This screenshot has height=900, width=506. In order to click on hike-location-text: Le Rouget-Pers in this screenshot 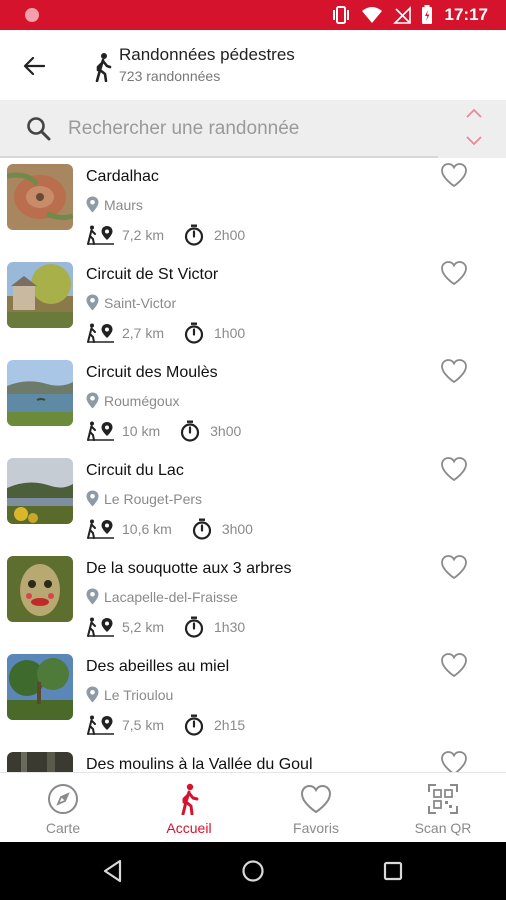, I will do `click(153, 498)`.